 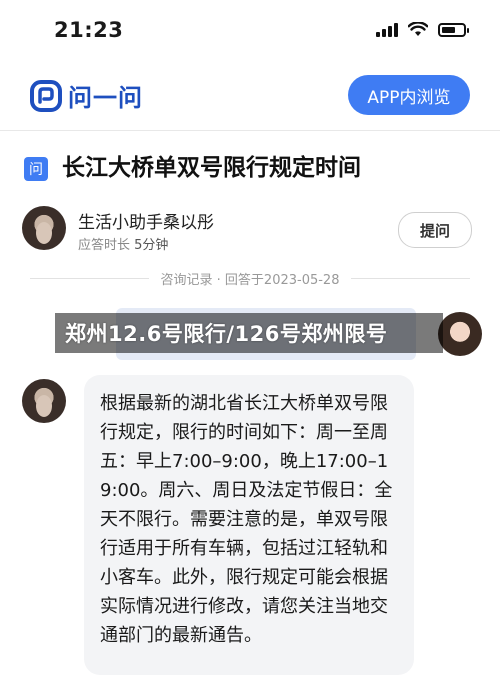 What do you see at coordinates (435, 230) in the screenshot?
I see `ask-question-button: 提问` at bounding box center [435, 230].